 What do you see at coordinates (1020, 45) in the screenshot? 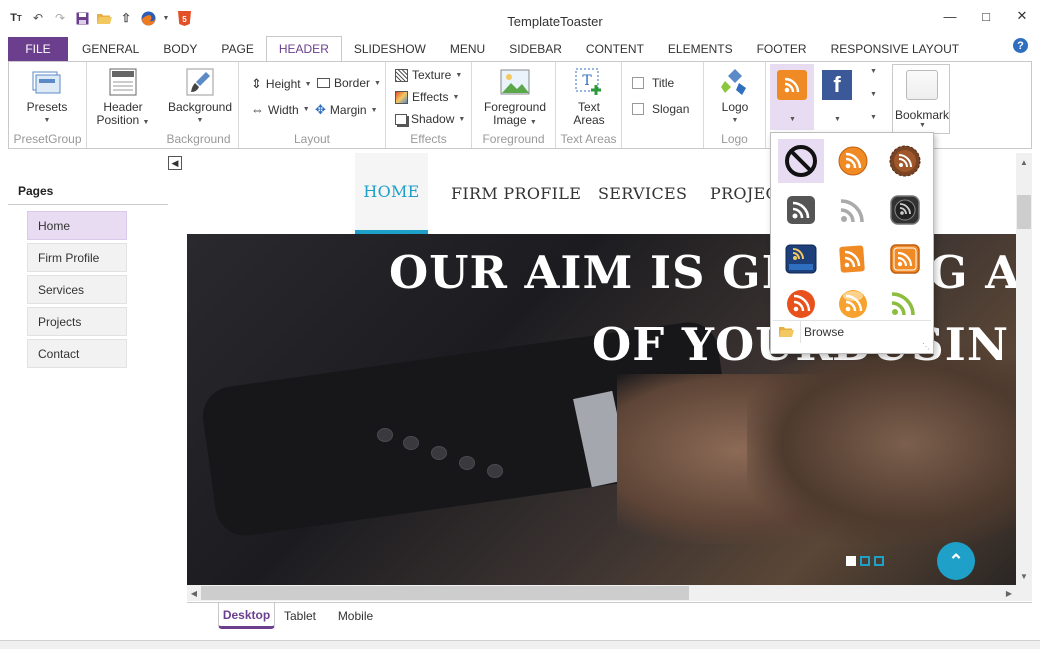
I see `help-icon: ?` at bounding box center [1020, 45].